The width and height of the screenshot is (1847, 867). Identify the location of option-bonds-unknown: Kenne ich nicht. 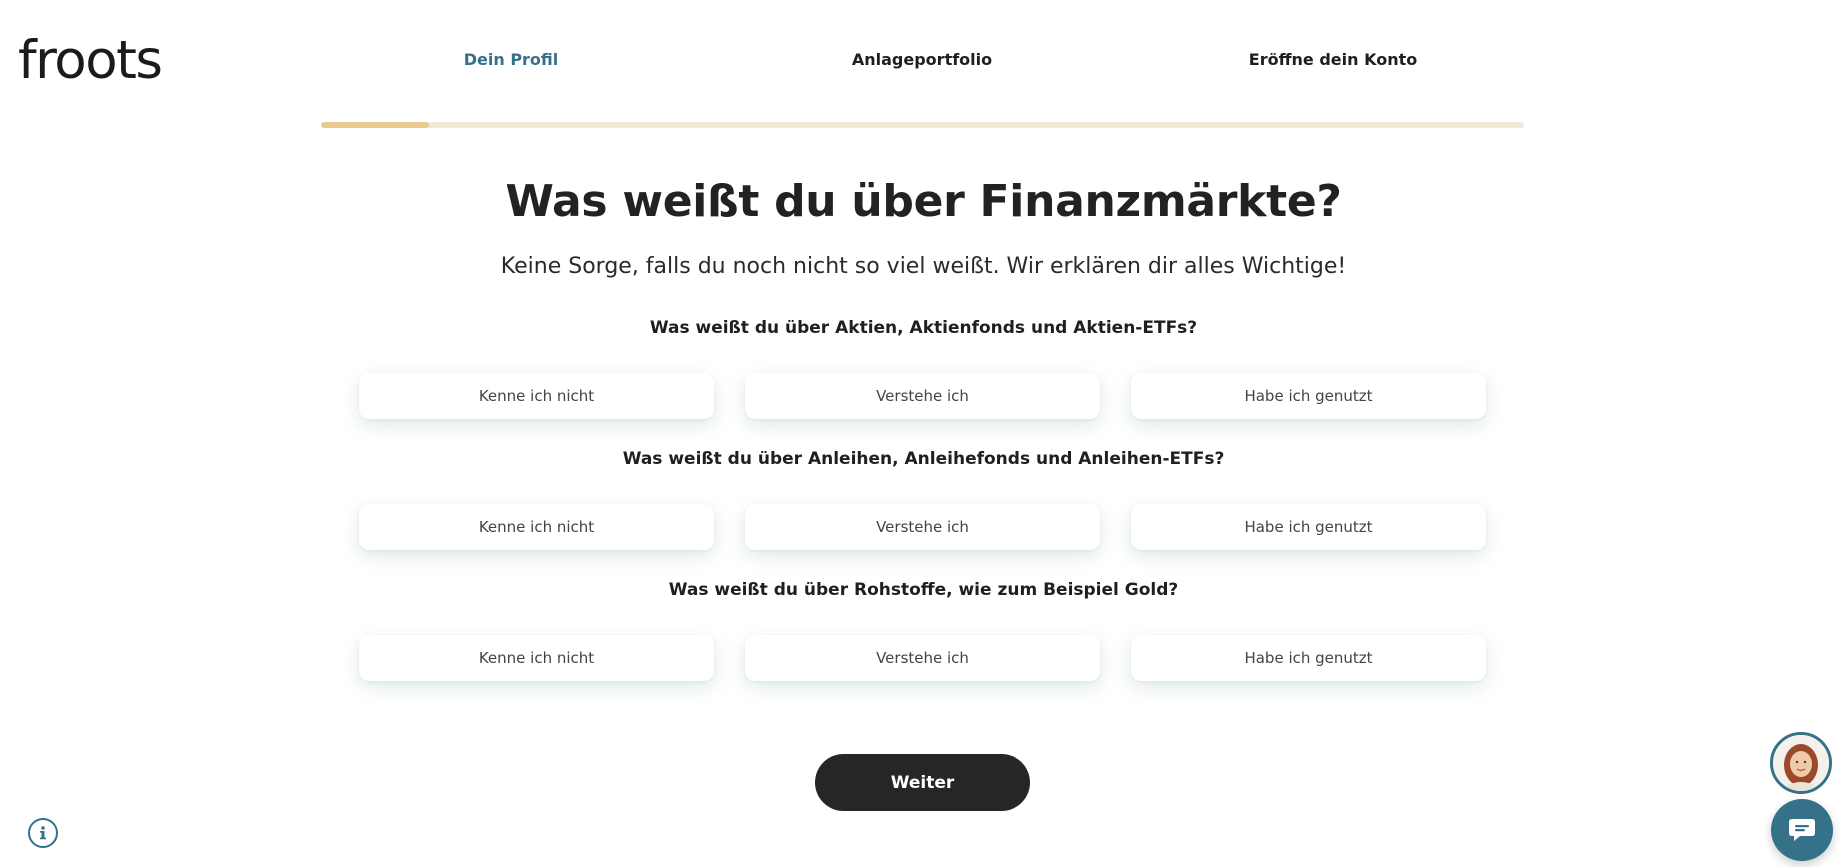
(536, 527).